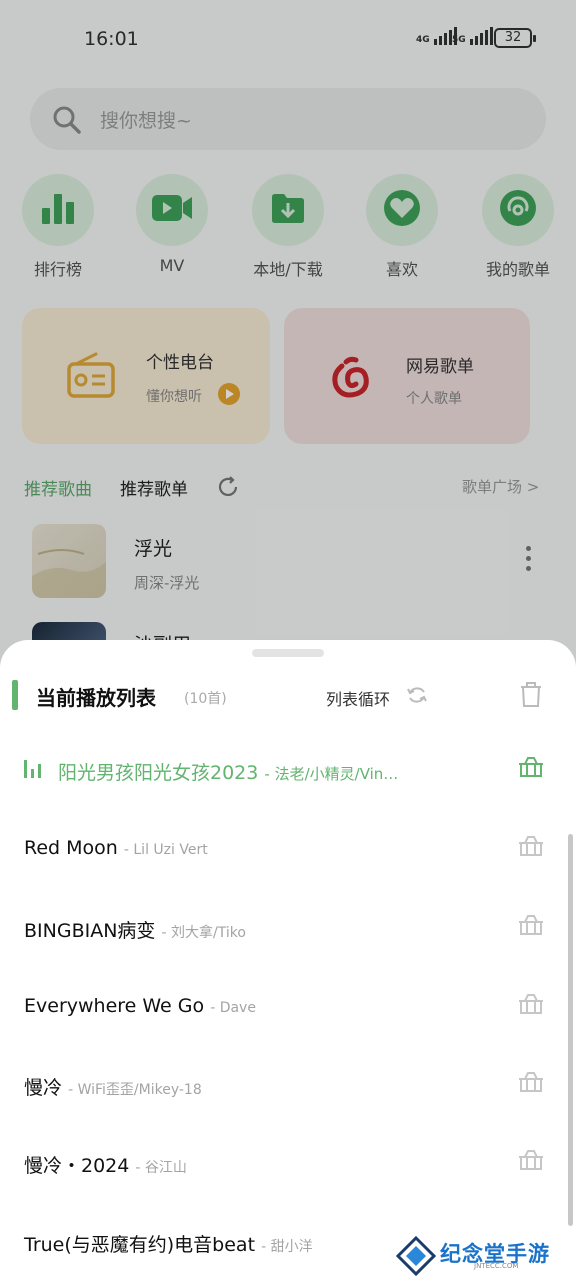  I want to click on track-title: Everywhere We Go, so click(114, 1006).